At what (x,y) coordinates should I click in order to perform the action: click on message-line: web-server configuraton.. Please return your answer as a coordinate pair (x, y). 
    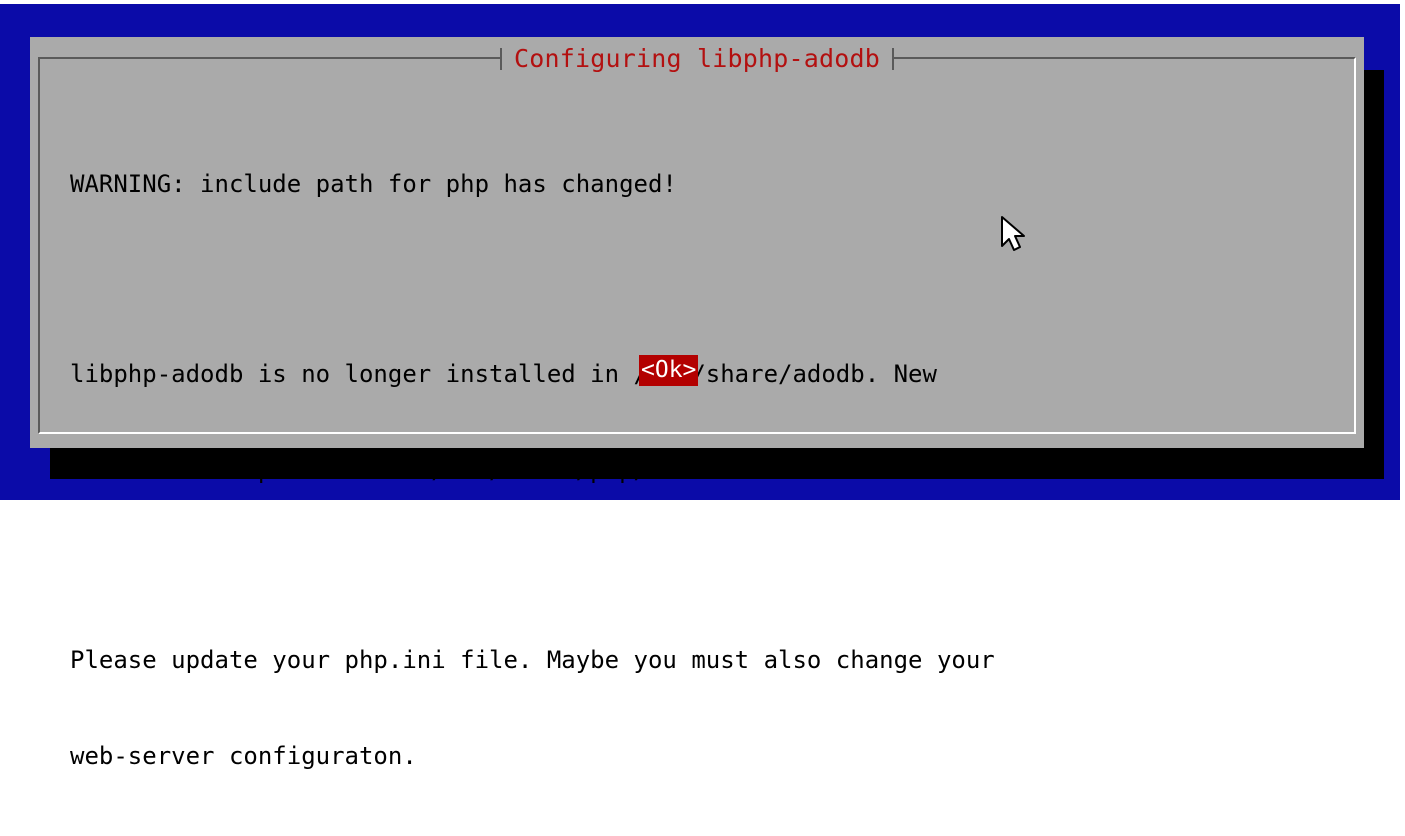
    Looking at the image, I should click on (243, 756).